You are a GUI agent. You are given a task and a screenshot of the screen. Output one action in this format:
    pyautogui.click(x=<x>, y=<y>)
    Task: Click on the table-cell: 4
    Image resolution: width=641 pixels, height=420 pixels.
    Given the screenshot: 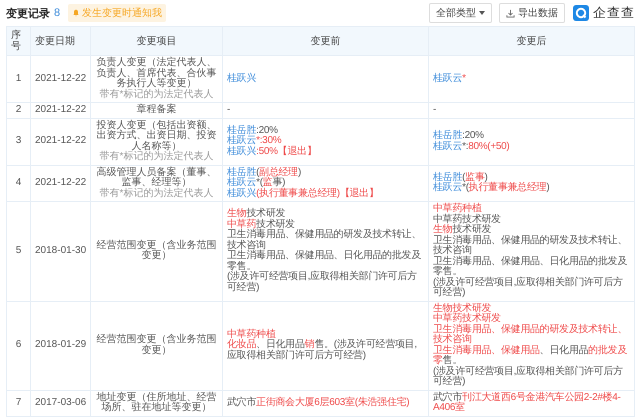 What is the action you would take?
    pyautogui.click(x=18, y=183)
    